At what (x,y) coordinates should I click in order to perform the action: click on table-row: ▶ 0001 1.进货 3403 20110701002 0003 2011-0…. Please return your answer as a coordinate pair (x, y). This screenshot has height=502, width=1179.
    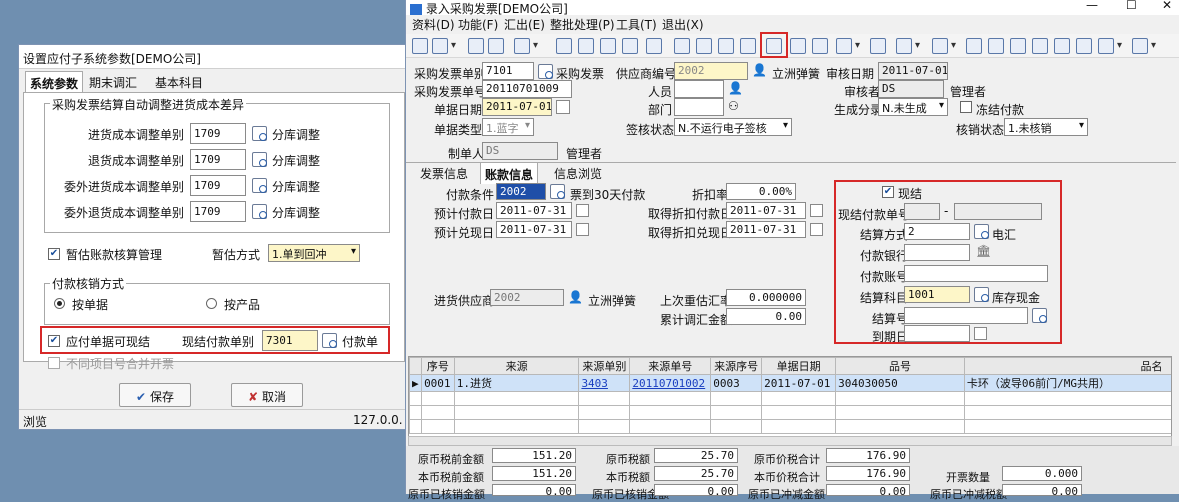
    Looking at the image, I should click on (790, 383).